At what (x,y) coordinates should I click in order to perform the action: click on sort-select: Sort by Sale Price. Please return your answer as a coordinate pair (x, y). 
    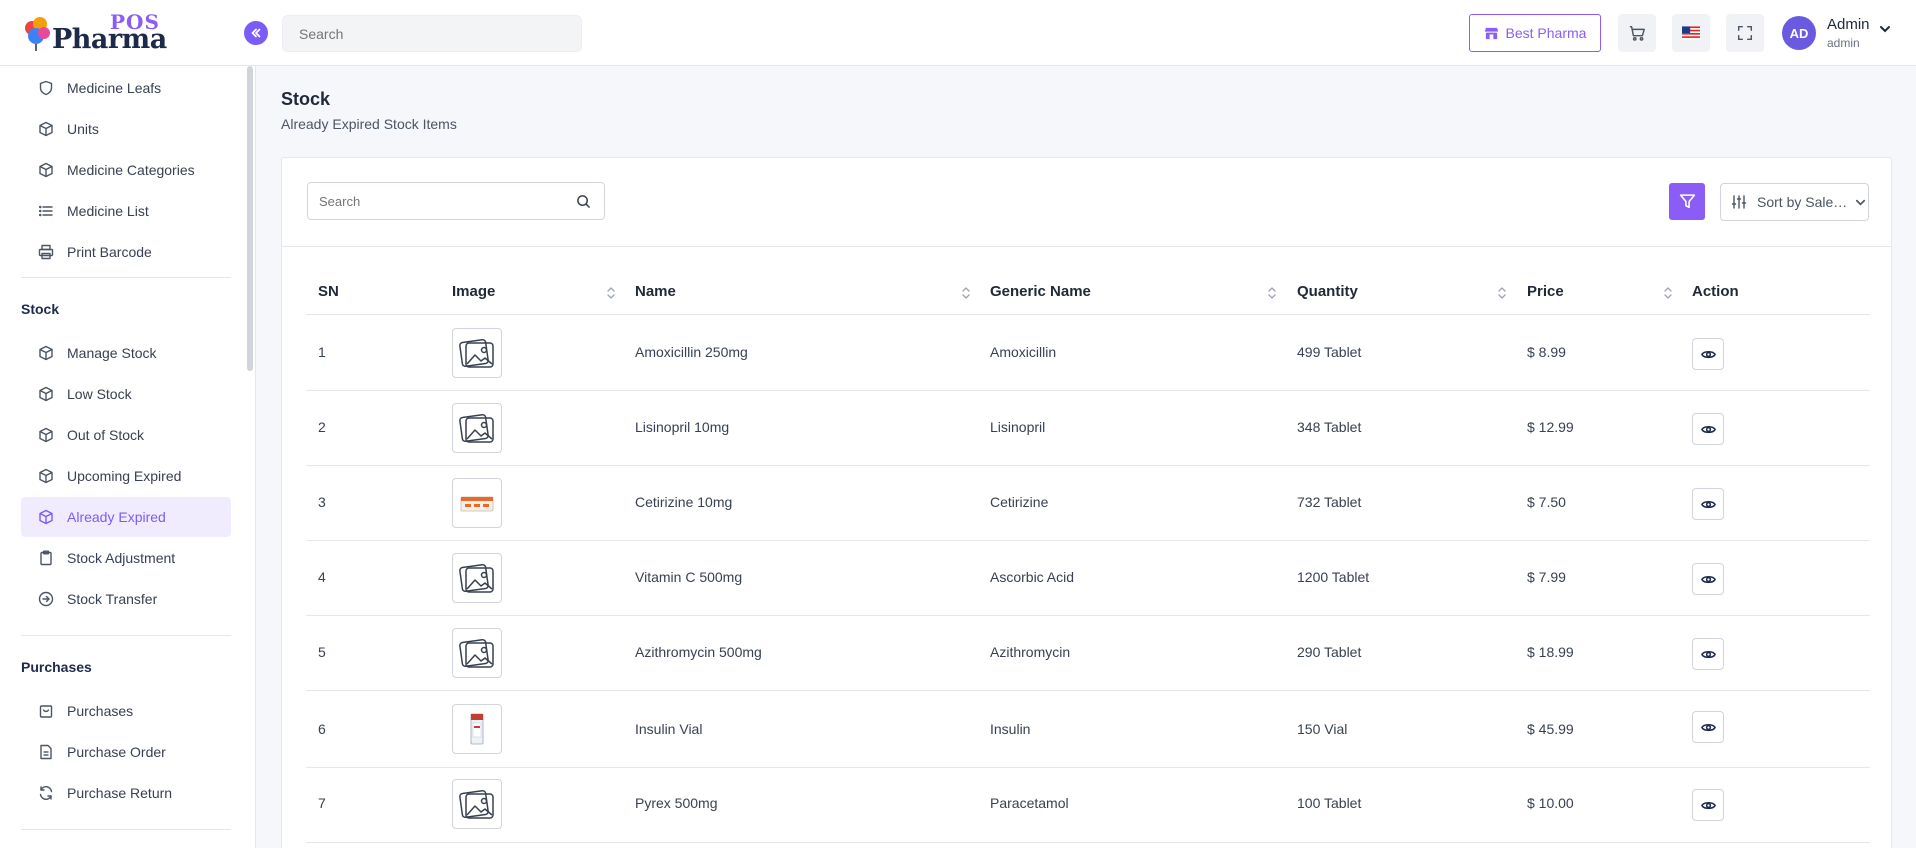
    Looking at the image, I should click on (1794, 202).